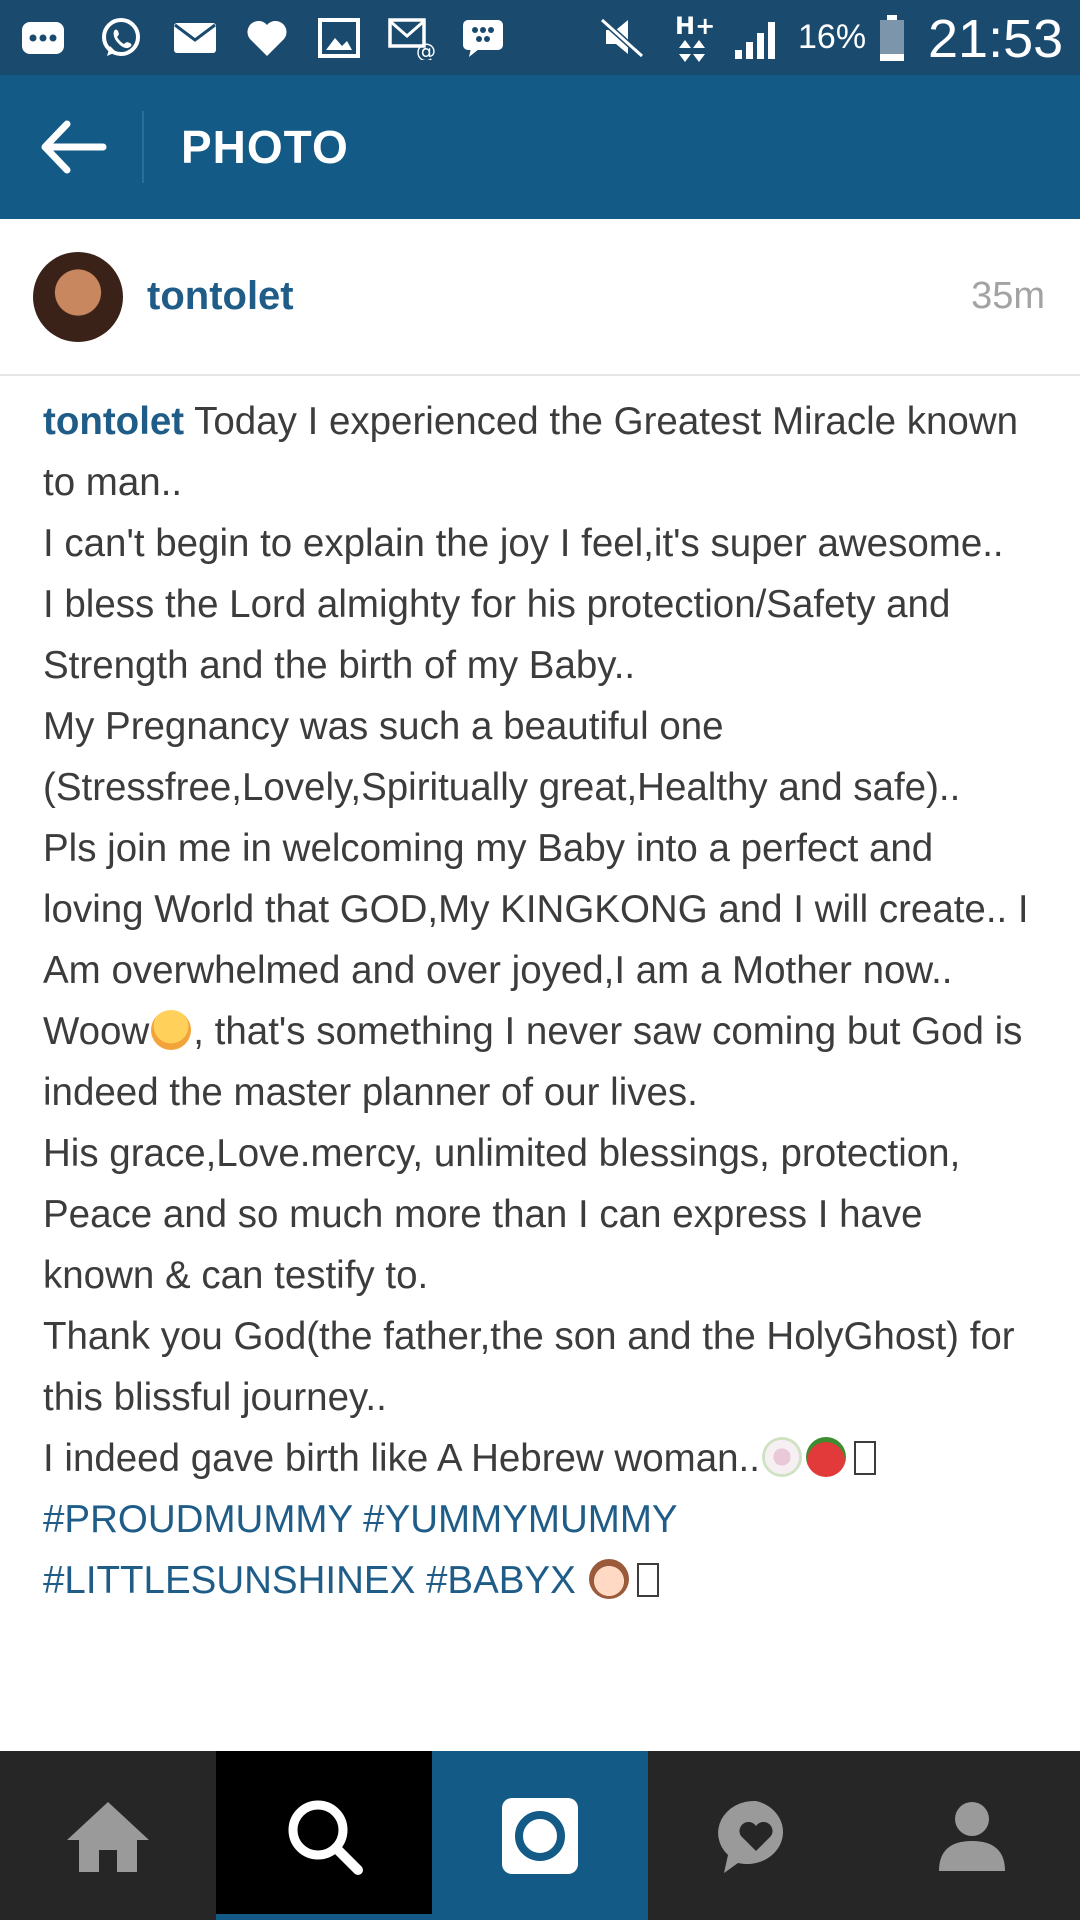 This screenshot has height=1920, width=1080. I want to click on nav-tab-camera, so click(540, 1835).